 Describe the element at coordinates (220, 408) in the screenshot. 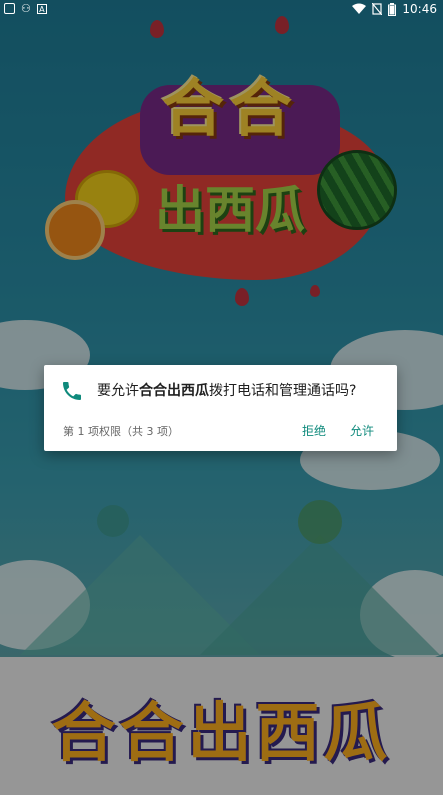

I see `permission-dialog: 要允许合合出西瓜拨打电话和管理通话吗? 第 1 项权限（共 3 项） 拒绝 允许` at that location.